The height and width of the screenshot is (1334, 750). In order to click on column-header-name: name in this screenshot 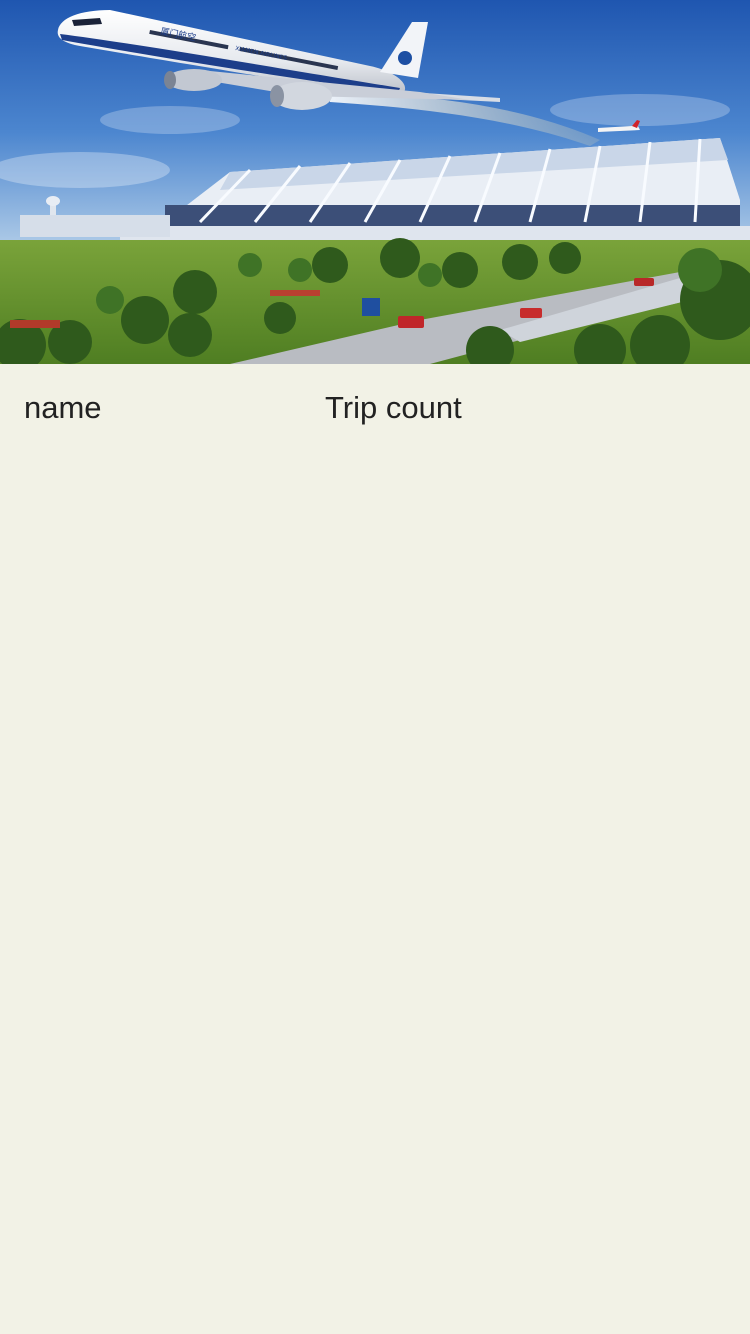, I will do `click(63, 407)`.